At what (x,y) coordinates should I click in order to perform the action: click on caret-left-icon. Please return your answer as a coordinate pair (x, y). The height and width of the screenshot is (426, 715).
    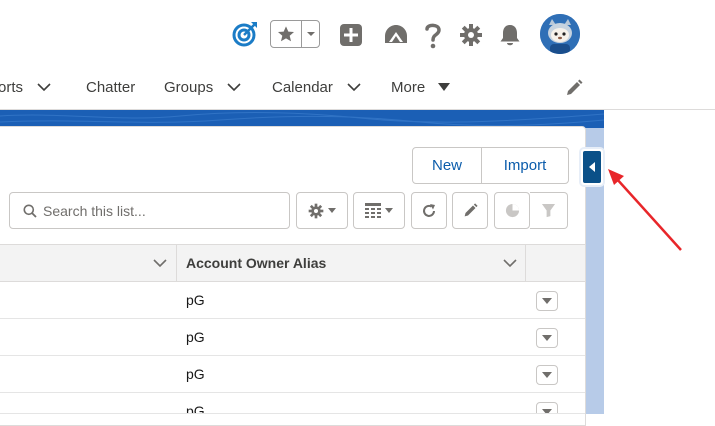
    Looking at the image, I should click on (592, 167).